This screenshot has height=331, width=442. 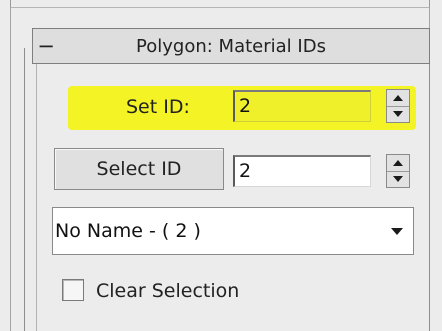 What do you see at coordinates (73, 290) in the screenshot?
I see `clear-selection-checkbox` at bounding box center [73, 290].